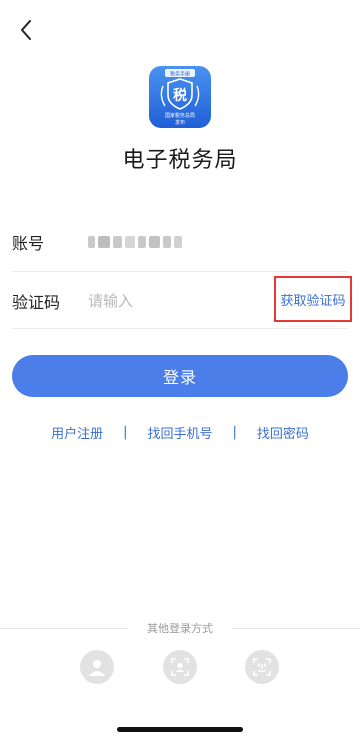  Describe the element at coordinates (135, 242) in the screenshot. I see `account-value-masked` at that location.